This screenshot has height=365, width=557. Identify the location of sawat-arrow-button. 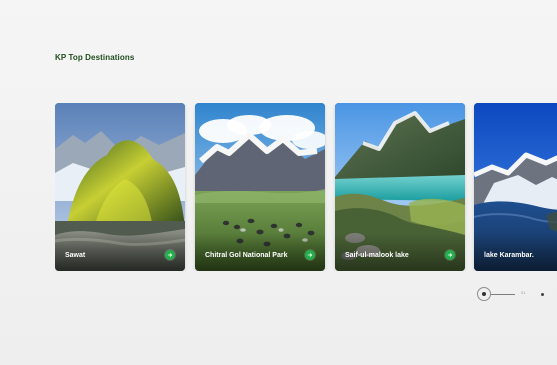
(170, 255).